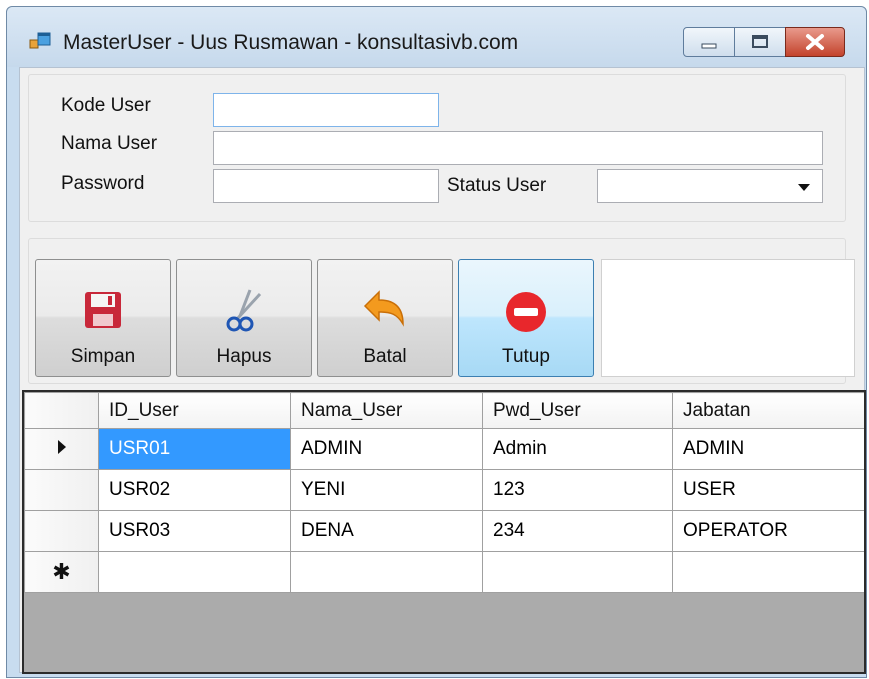 The width and height of the screenshot is (869, 679). Describe the element at coordinates (518, 148) in the screenshot. I see `nama-user-input` at that location.